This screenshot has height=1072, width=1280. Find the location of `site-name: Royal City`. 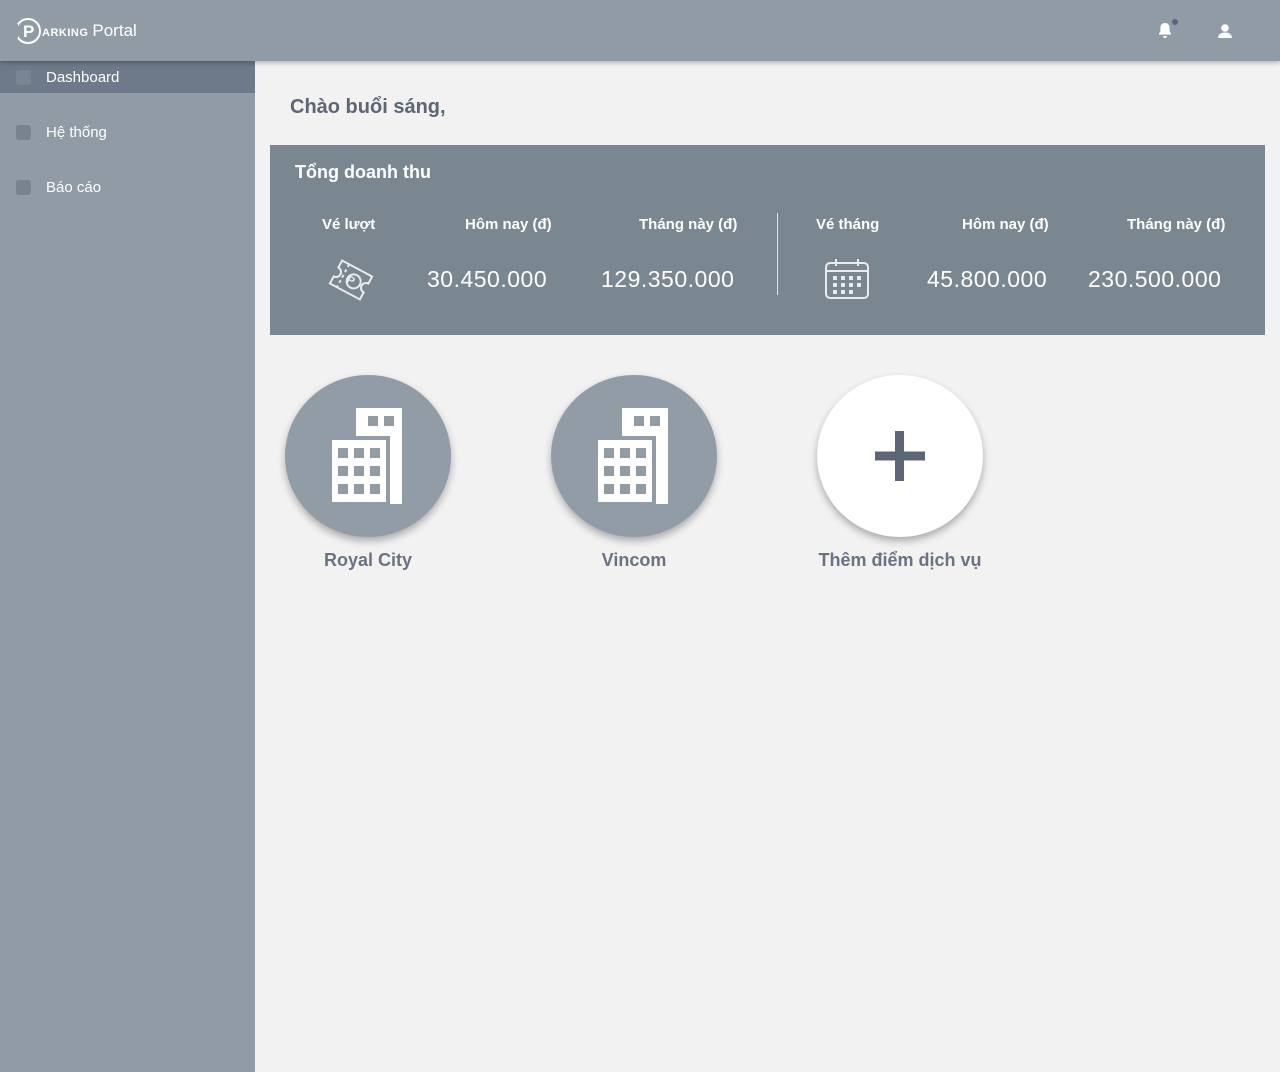

site-name: Royal City is located at coordinates (368, 560).